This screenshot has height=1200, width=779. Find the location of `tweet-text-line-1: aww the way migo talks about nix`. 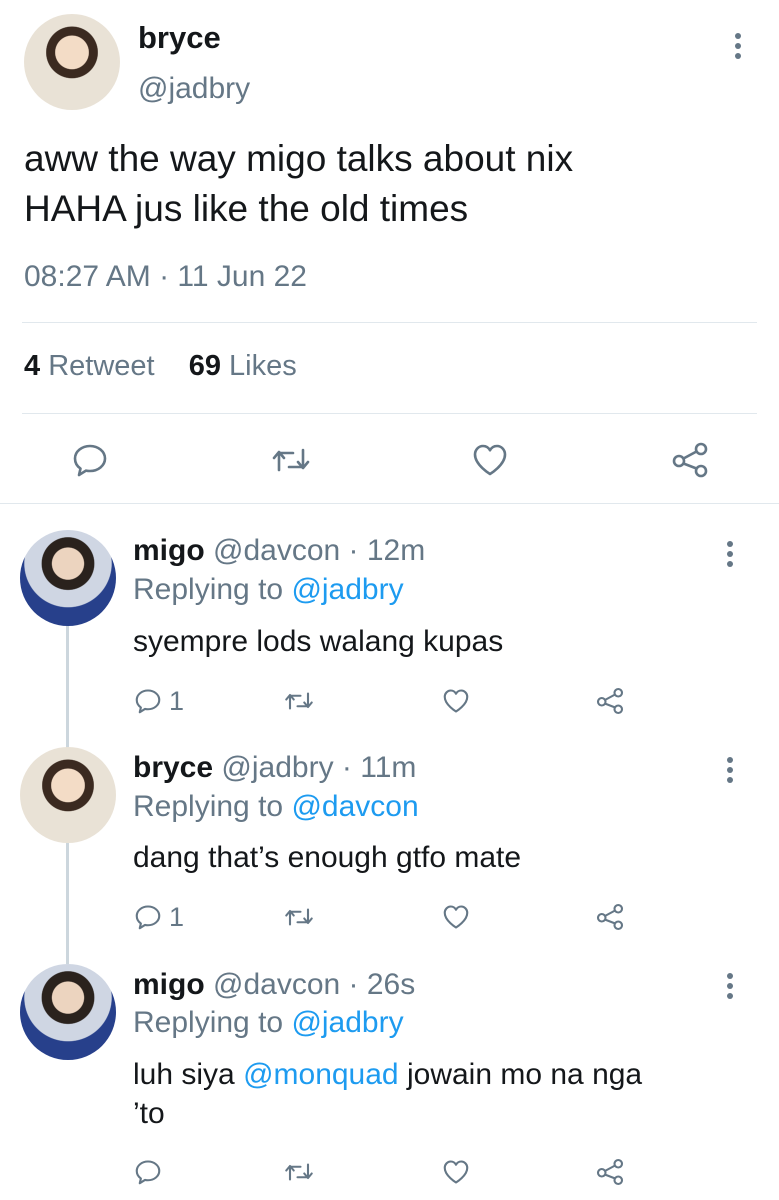

tweet-text-line-1: aww the way migo talks about nix is located at coordinates (299, 158).